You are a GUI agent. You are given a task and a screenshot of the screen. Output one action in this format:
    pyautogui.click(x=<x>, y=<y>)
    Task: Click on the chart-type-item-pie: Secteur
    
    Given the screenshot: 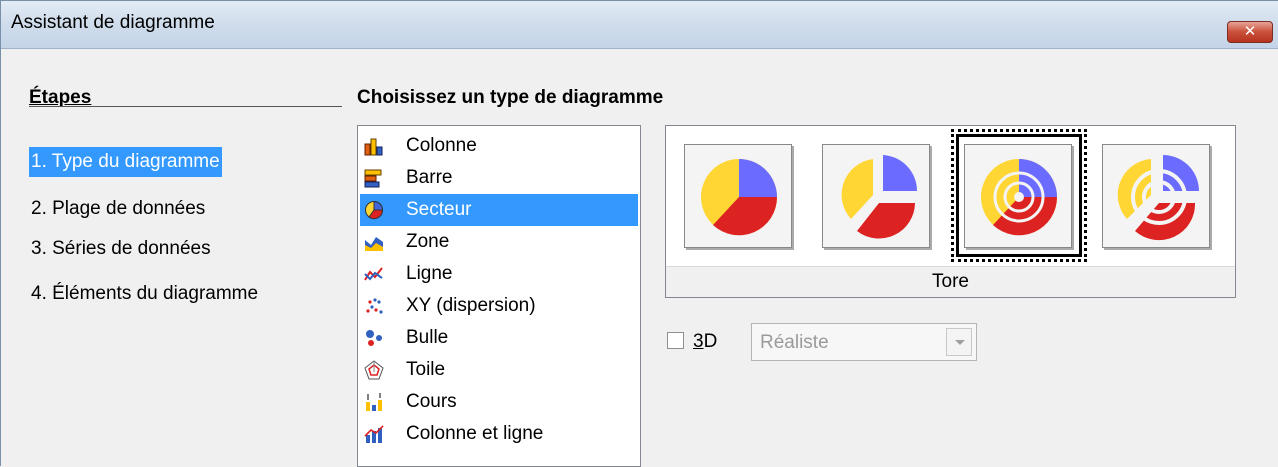 What is the action you would take?
    pyautogui.click(x=499, y=210)
    